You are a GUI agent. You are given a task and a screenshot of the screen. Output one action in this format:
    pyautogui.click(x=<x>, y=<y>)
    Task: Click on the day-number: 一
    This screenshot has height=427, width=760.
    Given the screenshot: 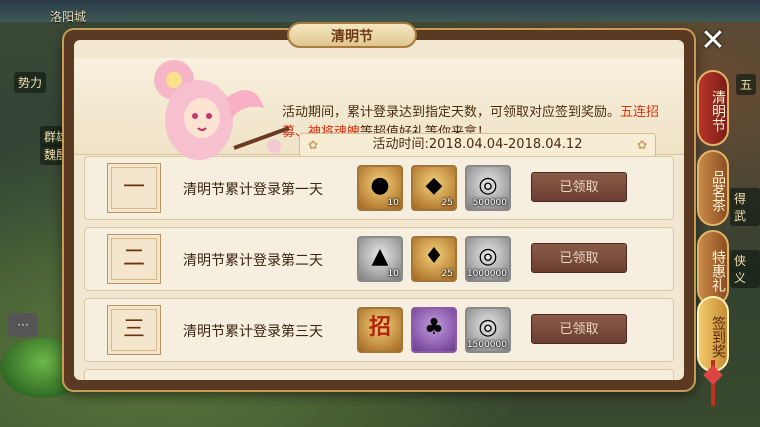 What is the action you would take?
    pyautogui.click(x=134, y=188)
    